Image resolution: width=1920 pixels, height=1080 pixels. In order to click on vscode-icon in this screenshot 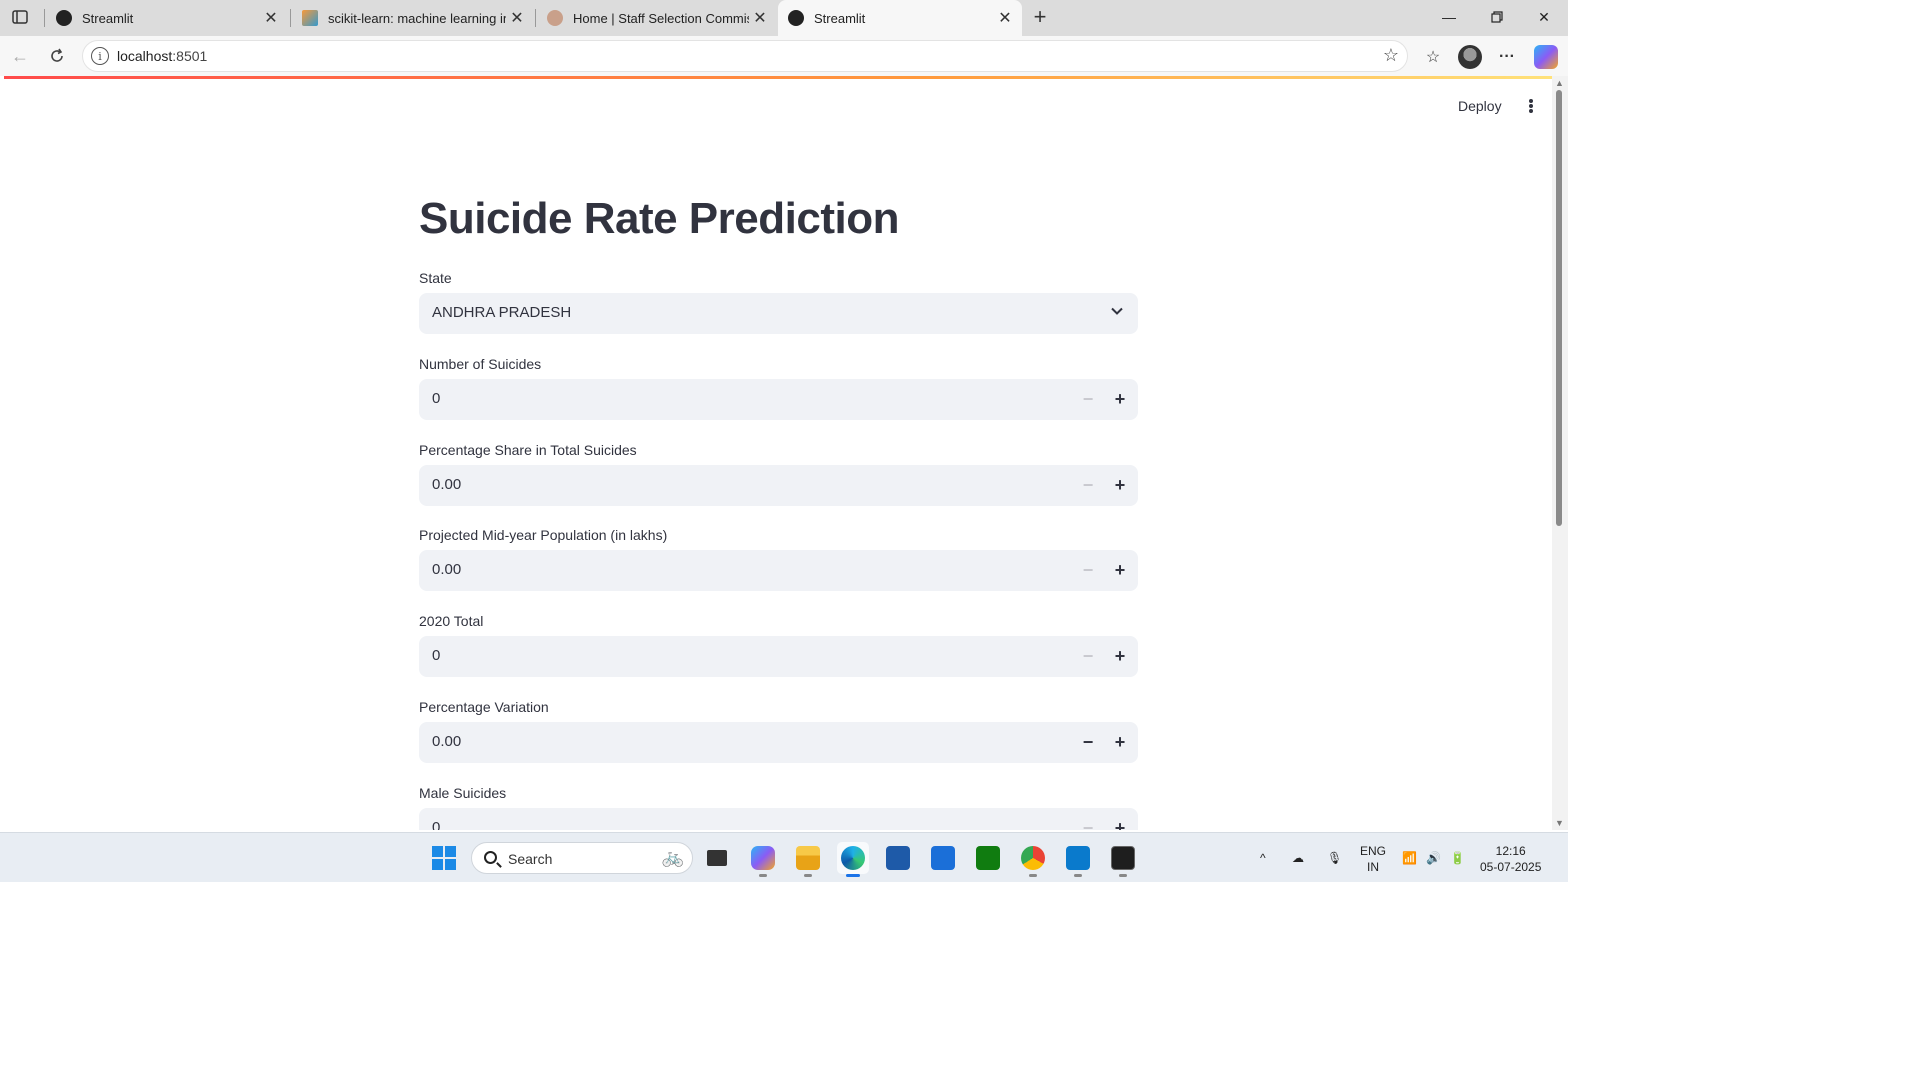, I will do `click(1078, 859)`.